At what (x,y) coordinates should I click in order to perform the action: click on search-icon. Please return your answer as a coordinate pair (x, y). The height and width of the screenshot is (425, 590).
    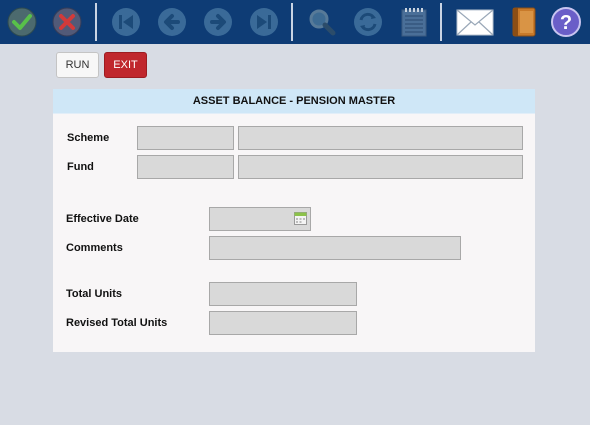
    Looking at the image, I should click on (322, 22).